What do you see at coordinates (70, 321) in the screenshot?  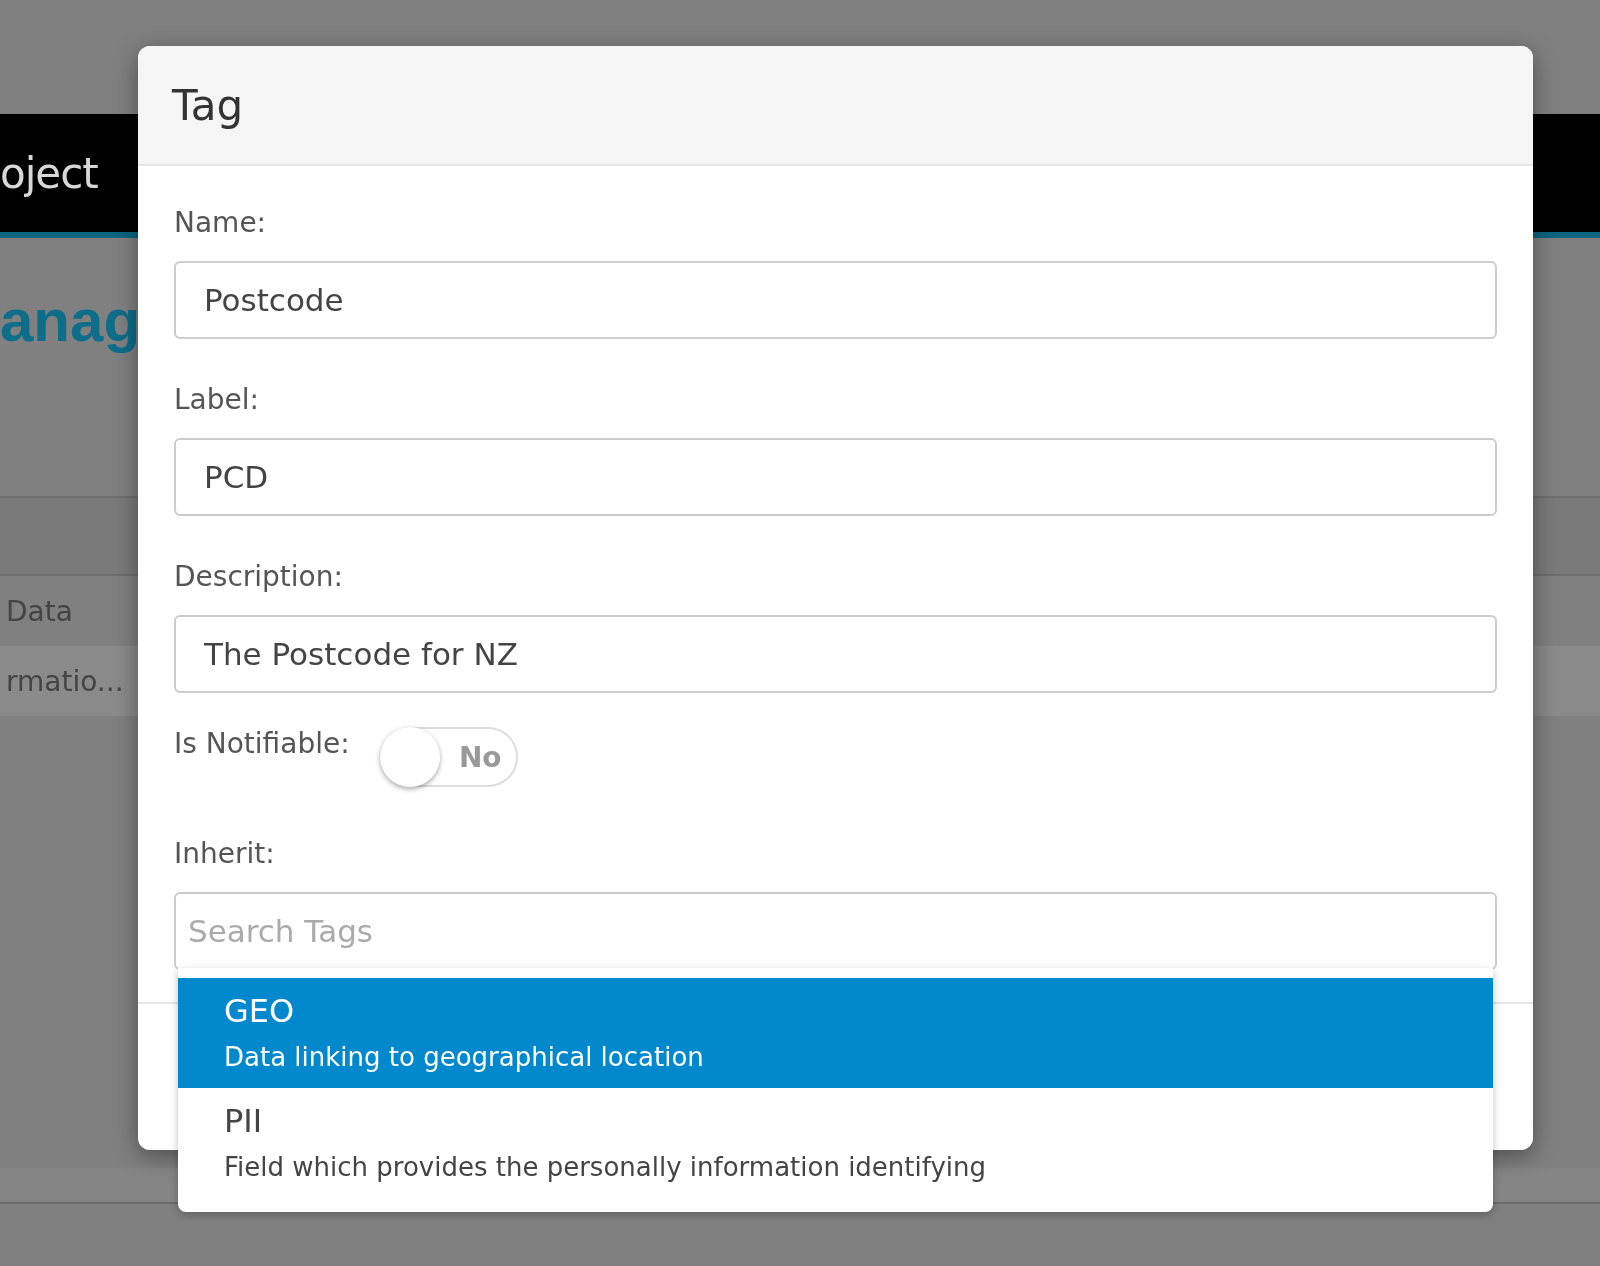 I see `page-title: anag` at bounding box center [70, 321].